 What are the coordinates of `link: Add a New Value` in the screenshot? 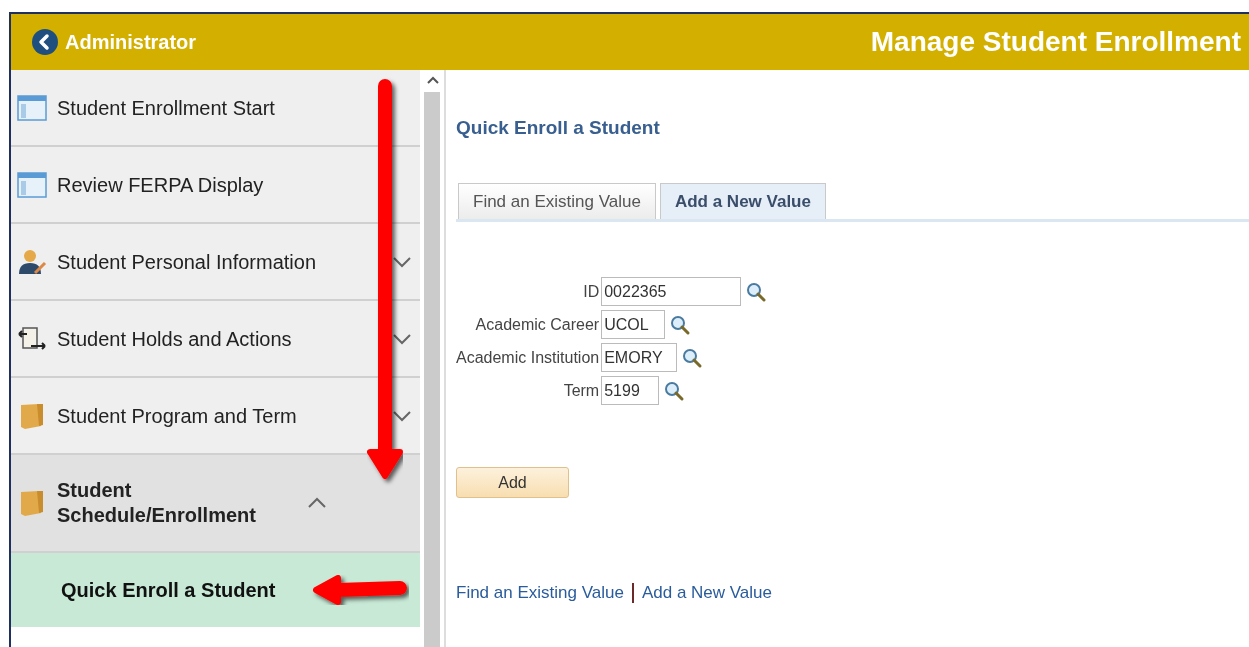 It's located at (706, 593).